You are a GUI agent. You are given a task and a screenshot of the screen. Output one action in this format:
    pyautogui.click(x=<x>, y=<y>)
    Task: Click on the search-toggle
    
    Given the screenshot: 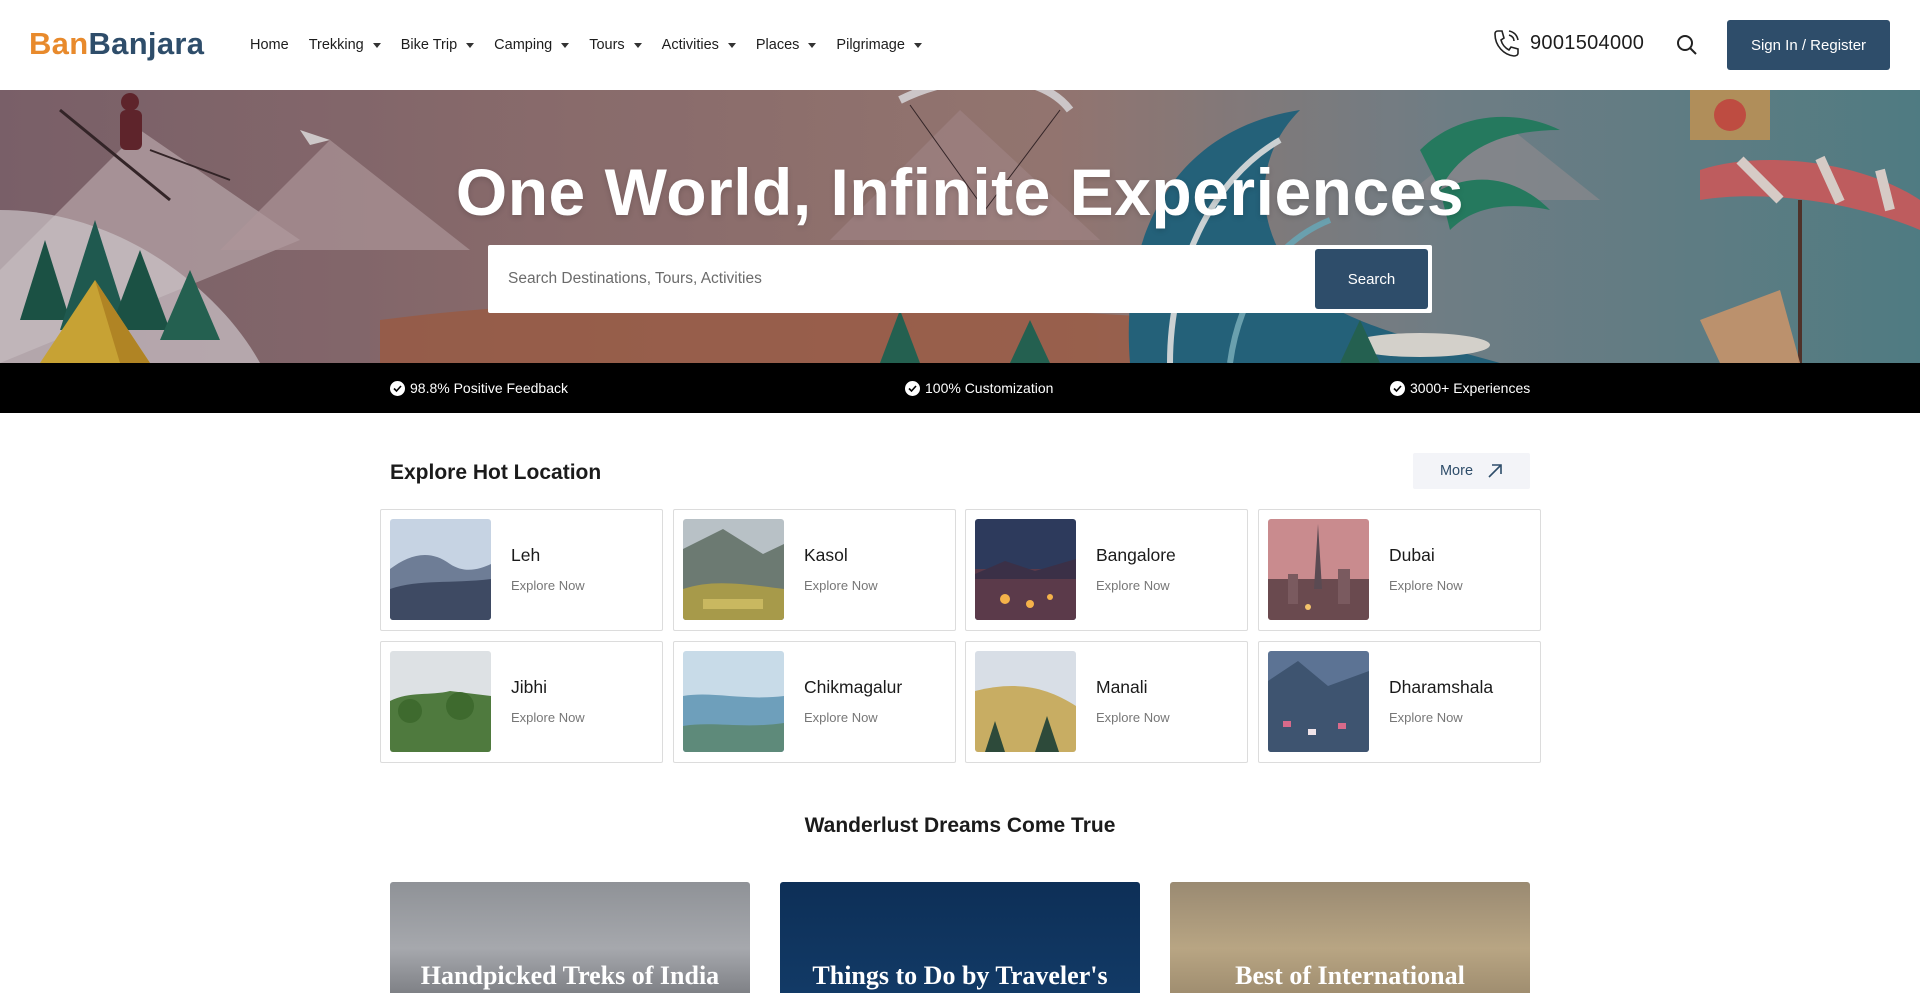 What is the action you would take?
    pyautogui.click(x=1687, y=47)
    